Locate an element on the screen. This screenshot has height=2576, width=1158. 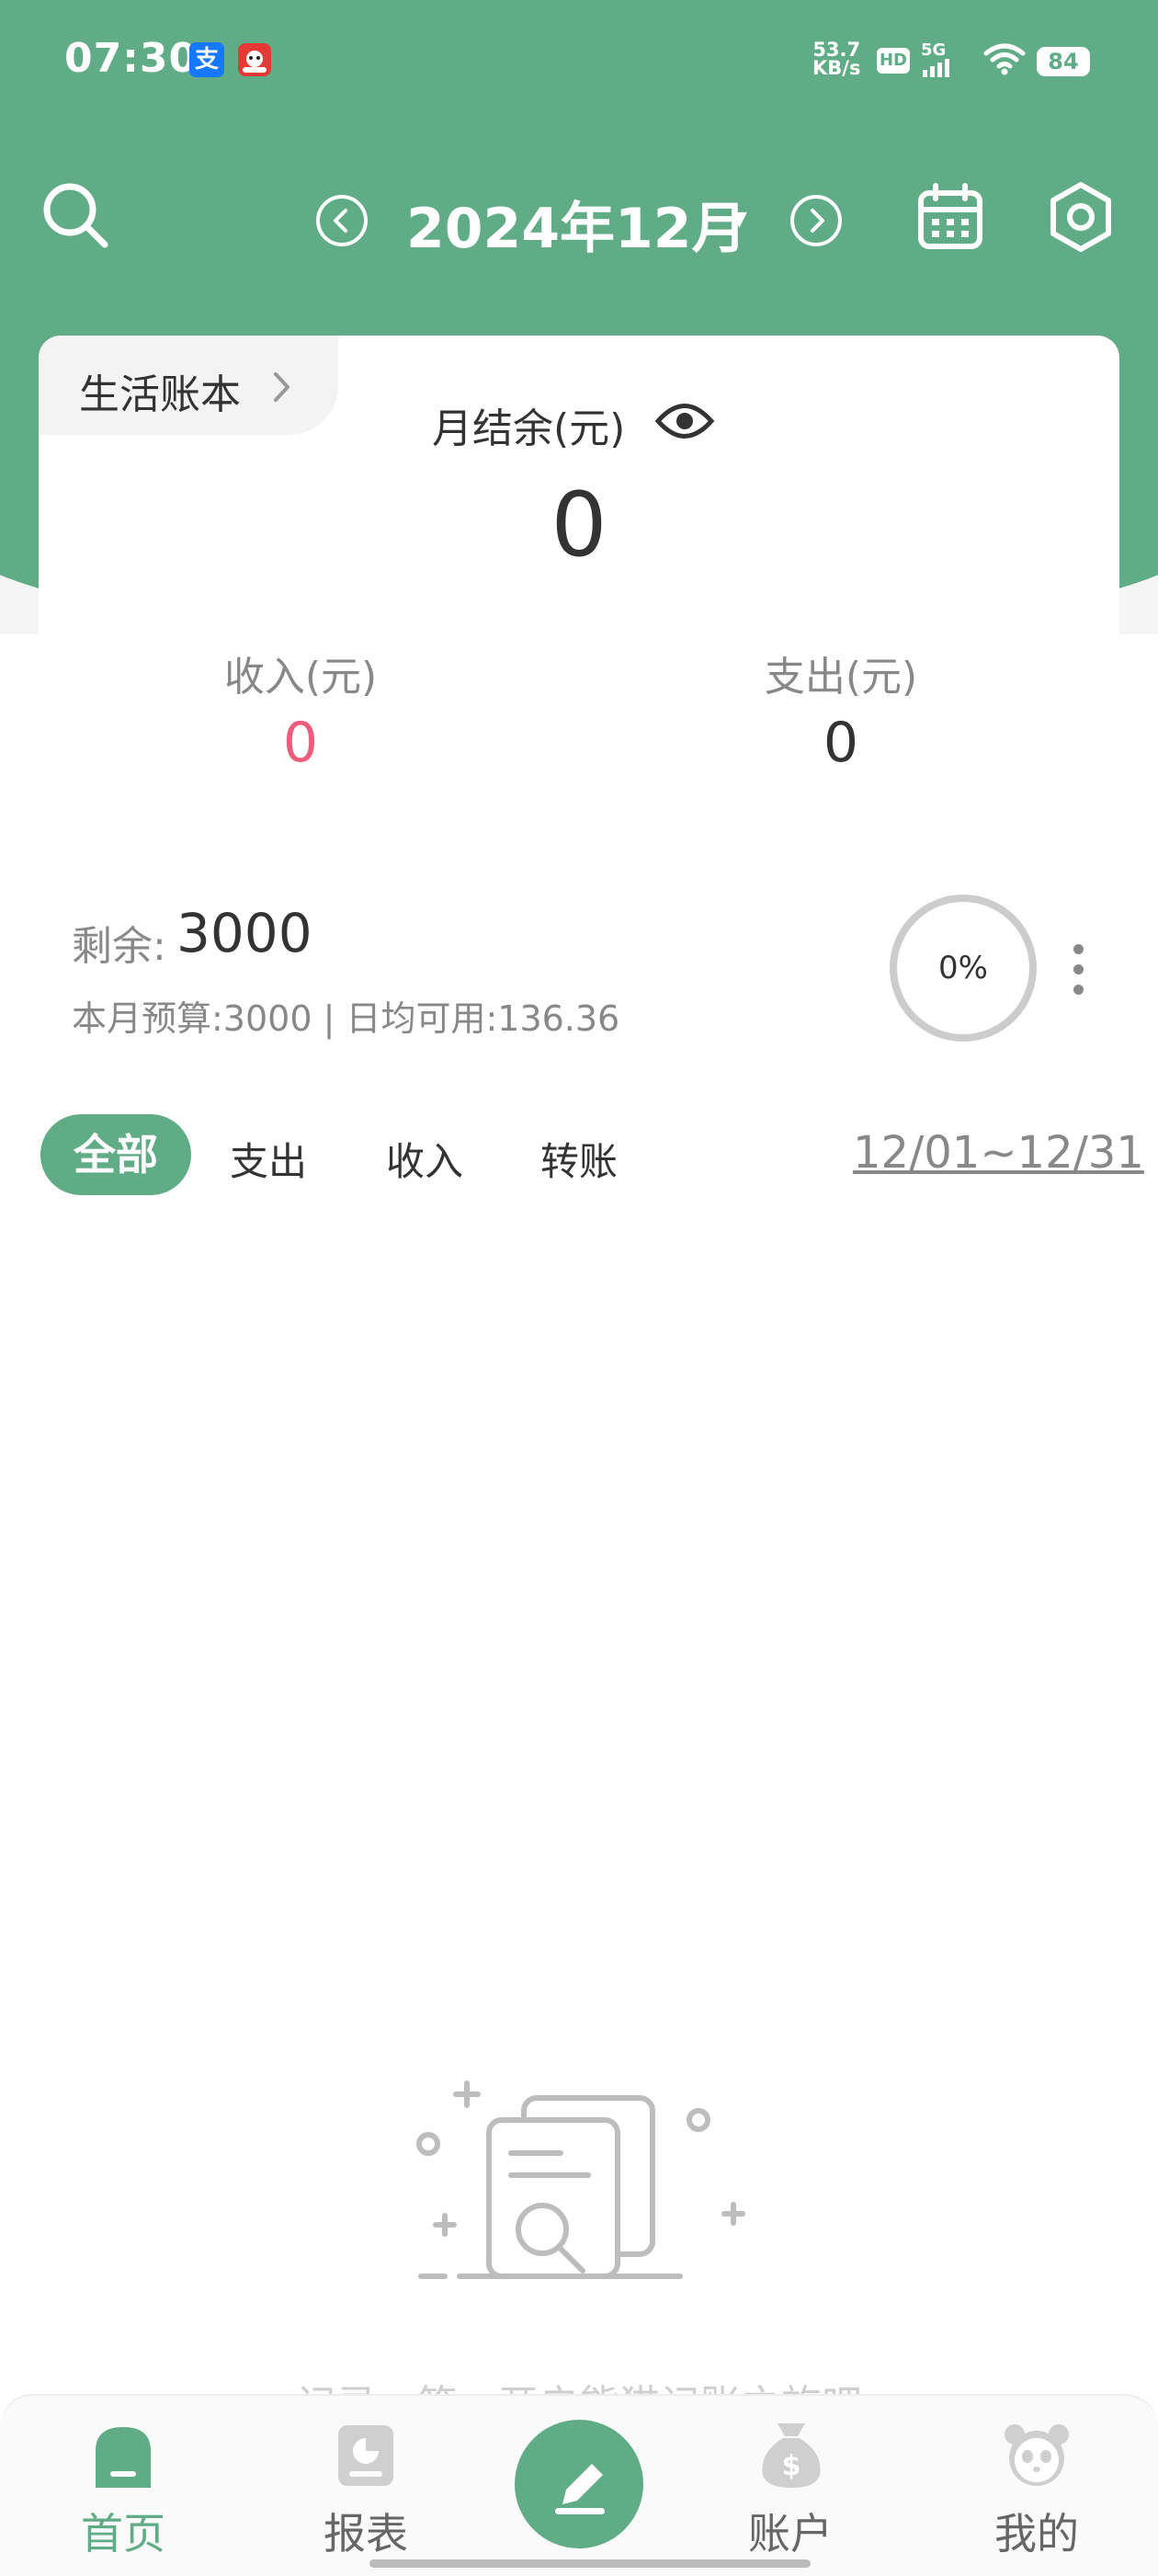
expense-label: 支出(元) is located at coordinates (841, 677).